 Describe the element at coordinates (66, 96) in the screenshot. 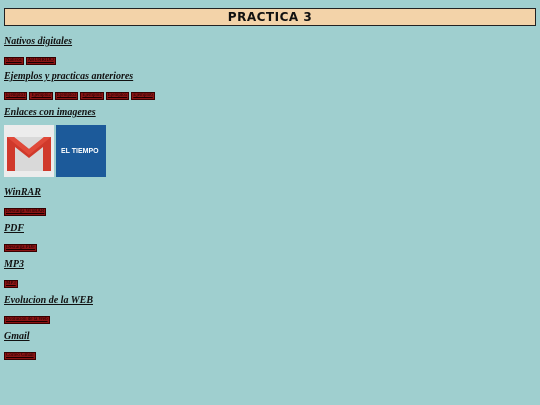

I see `link-ejemplo-3: Ejemplo3` at that location.